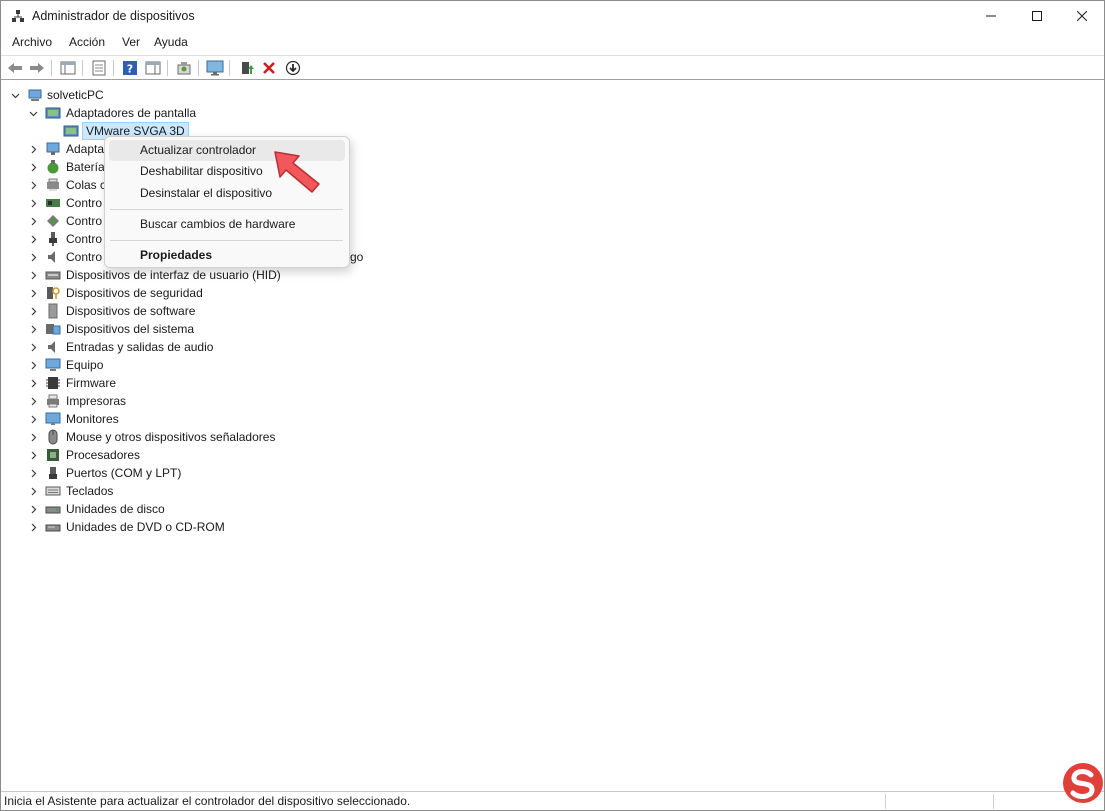 The height and width of the screenshot is (811, 1105). I want to click on category-partial-2: Batería, so click(85, 167).